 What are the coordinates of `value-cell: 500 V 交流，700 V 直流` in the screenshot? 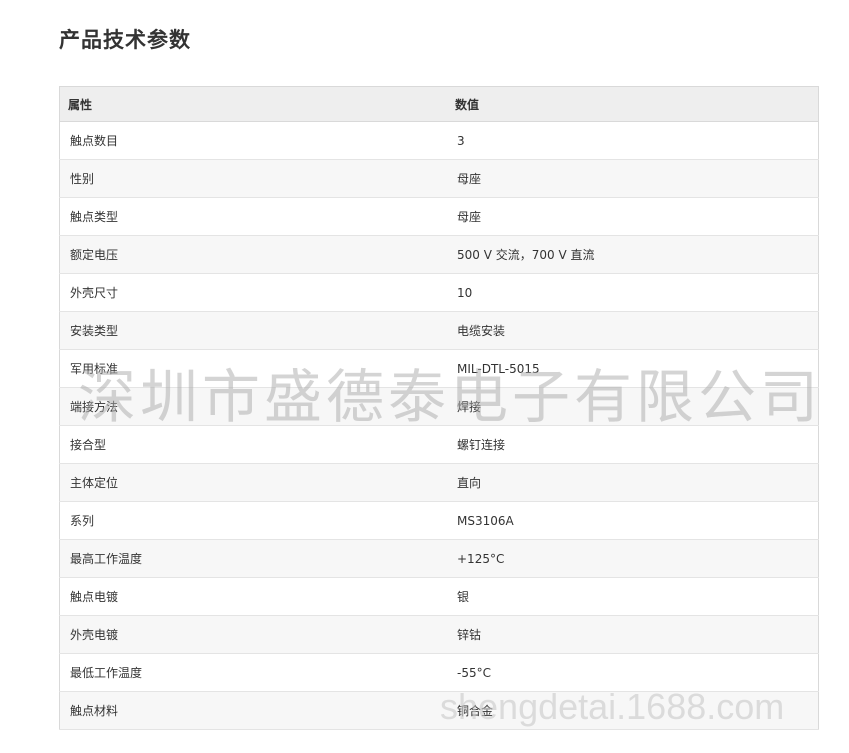 It's located at (633, 254).